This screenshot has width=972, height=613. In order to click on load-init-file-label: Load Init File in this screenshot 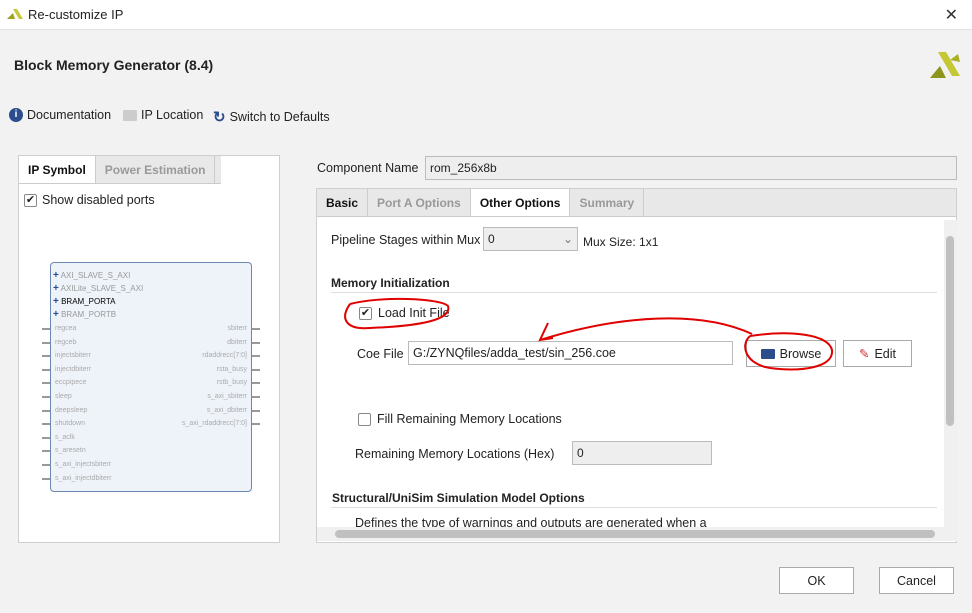, I will do `click(414, 313)`.